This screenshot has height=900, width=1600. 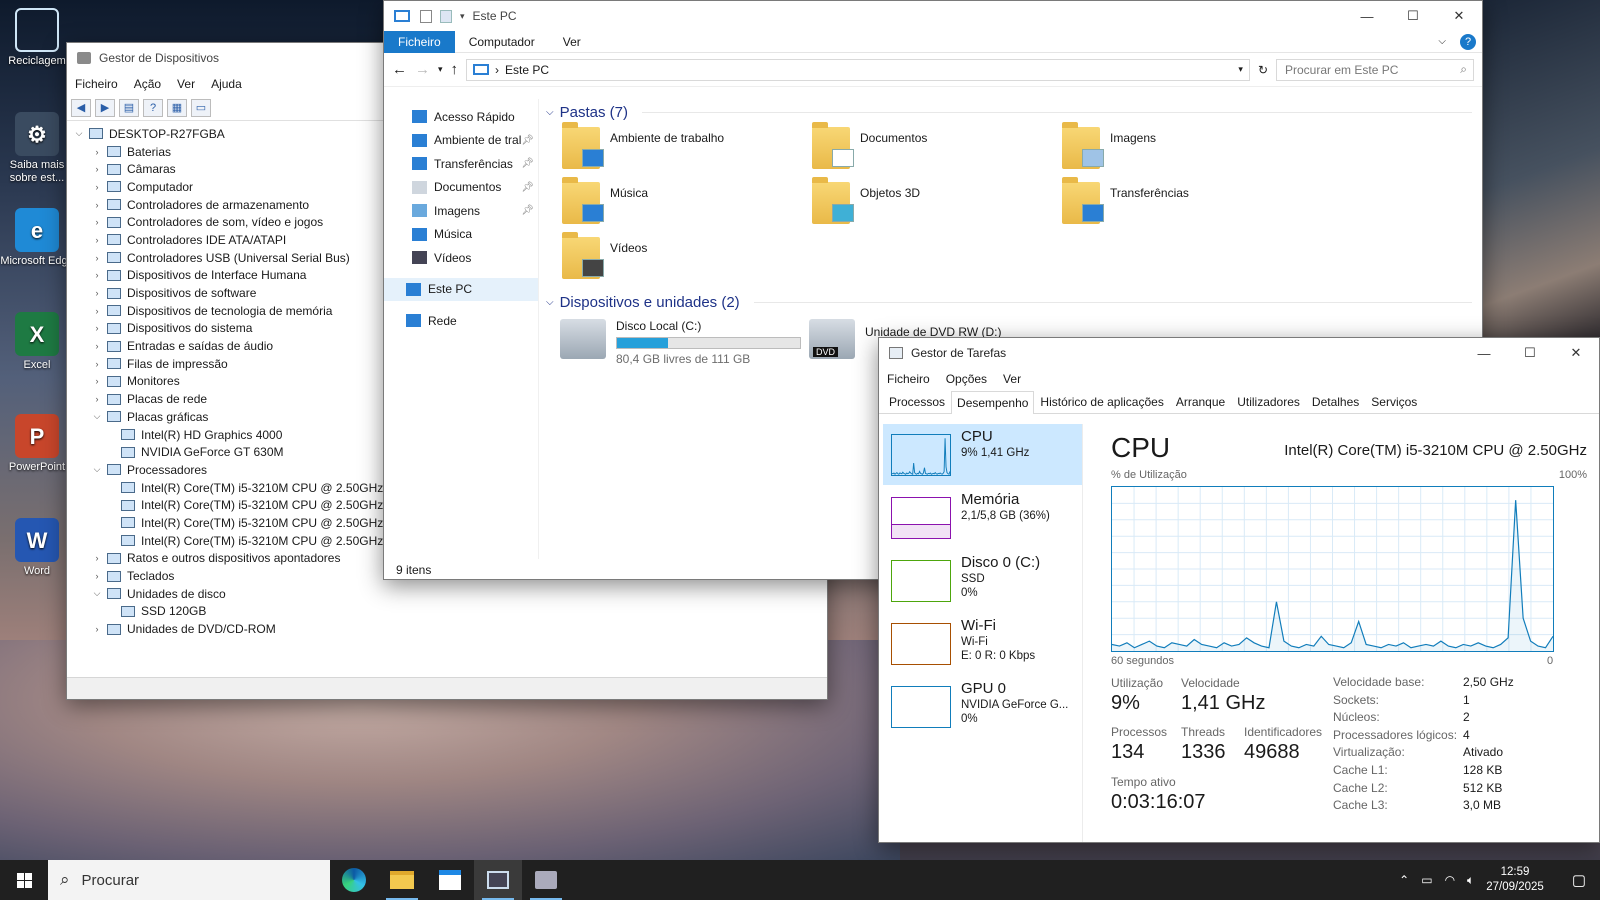 I want to click on task-manager-titlebar: Gestor de Tarefas — ☐ ✕, so click(x=1239, y=353).